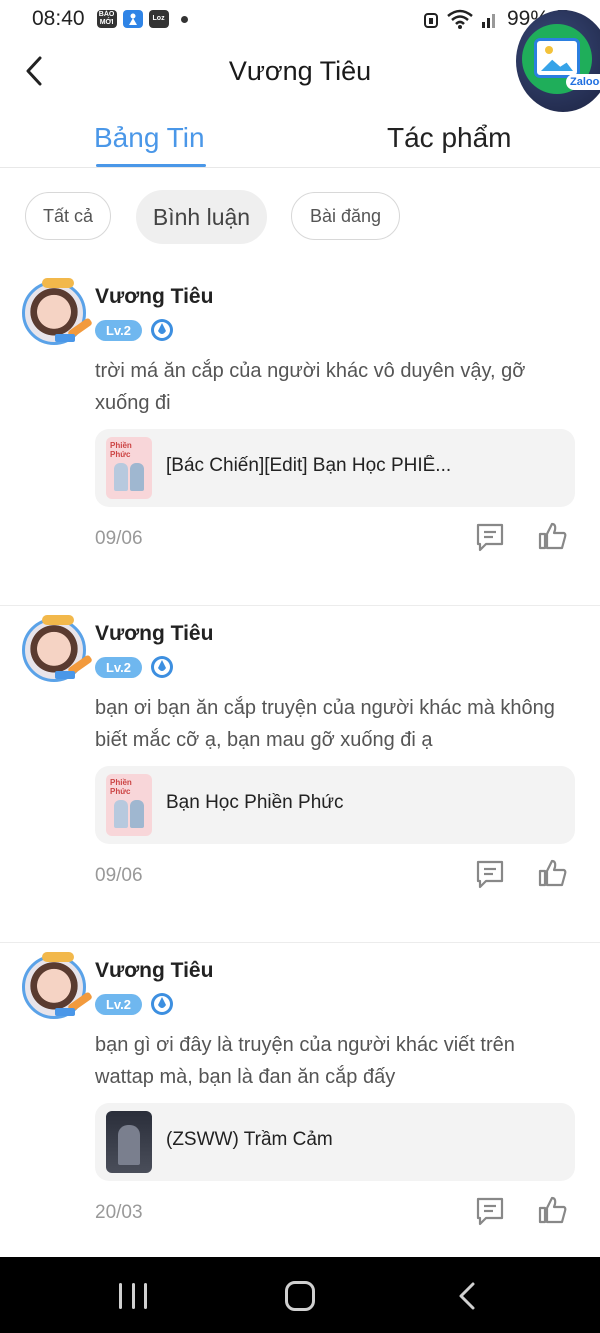 This screenshot has height=1333, width=600. What do you see at coordinates (255, 802) in the screenshot?
I see `story-title: Bạn Học Phiền Phức` at bounding box center [255, 802].